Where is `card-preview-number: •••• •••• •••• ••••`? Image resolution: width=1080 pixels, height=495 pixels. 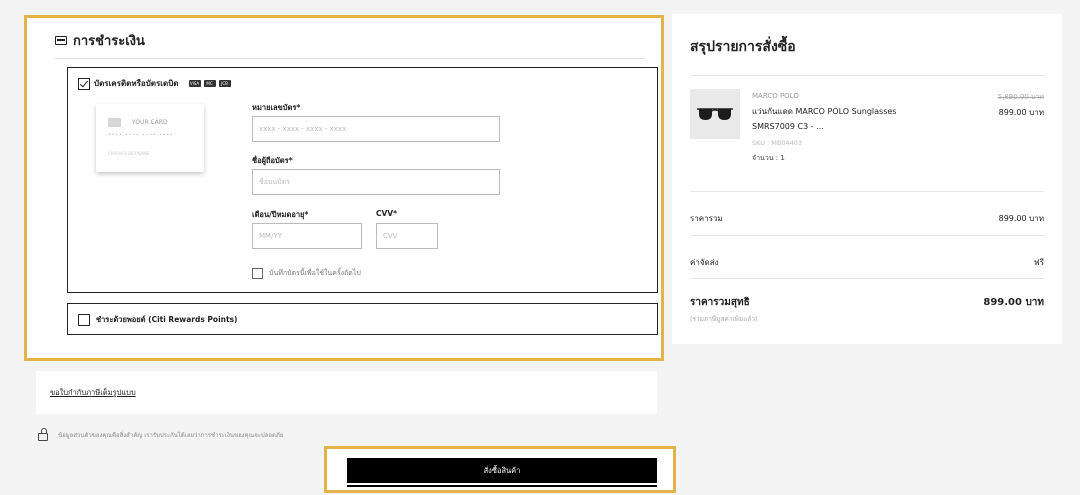
card-preview-number: •••• •••• •••• •••• is located at coordinates (141, 135).